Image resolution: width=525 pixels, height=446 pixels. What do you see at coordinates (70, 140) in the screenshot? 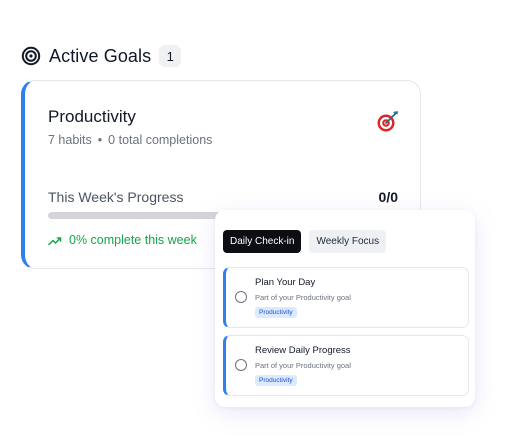
I see `habit-count: 7 habits` at bounding box center [70, 140].